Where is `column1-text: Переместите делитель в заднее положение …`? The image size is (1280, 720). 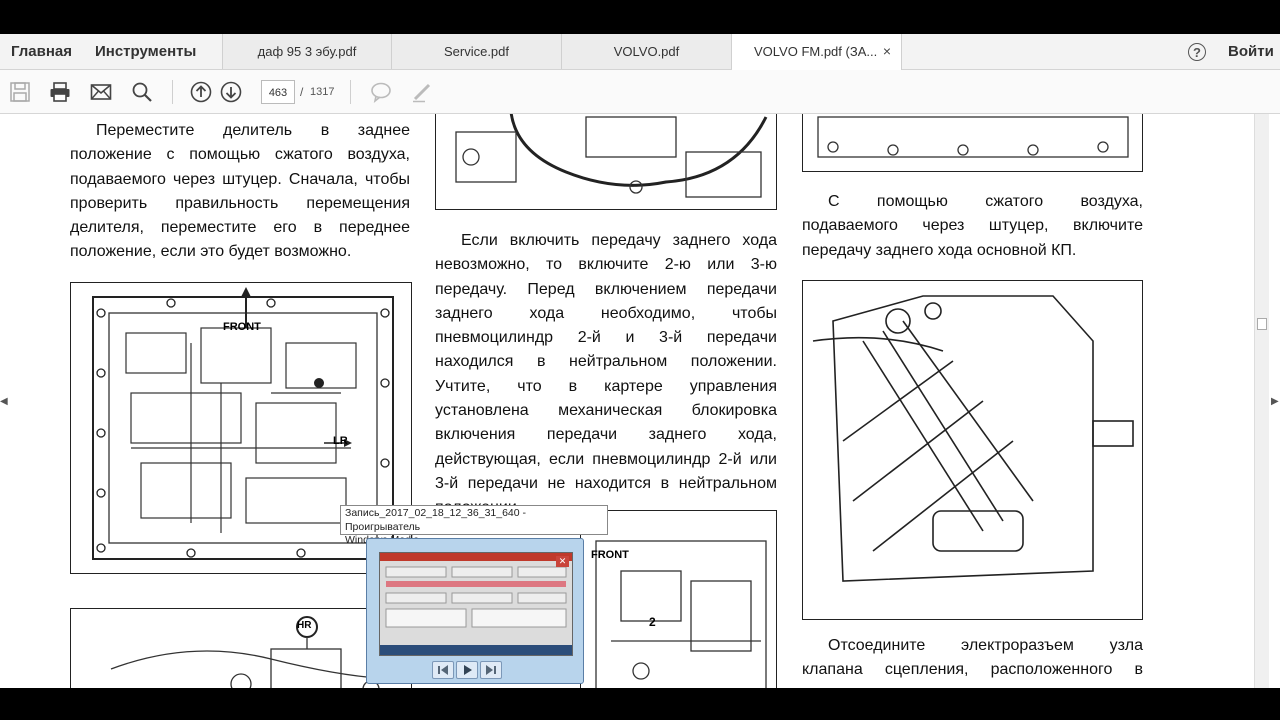
column1-text: Переместите делитель в заднее положение … is located at coordinates (240, 192).